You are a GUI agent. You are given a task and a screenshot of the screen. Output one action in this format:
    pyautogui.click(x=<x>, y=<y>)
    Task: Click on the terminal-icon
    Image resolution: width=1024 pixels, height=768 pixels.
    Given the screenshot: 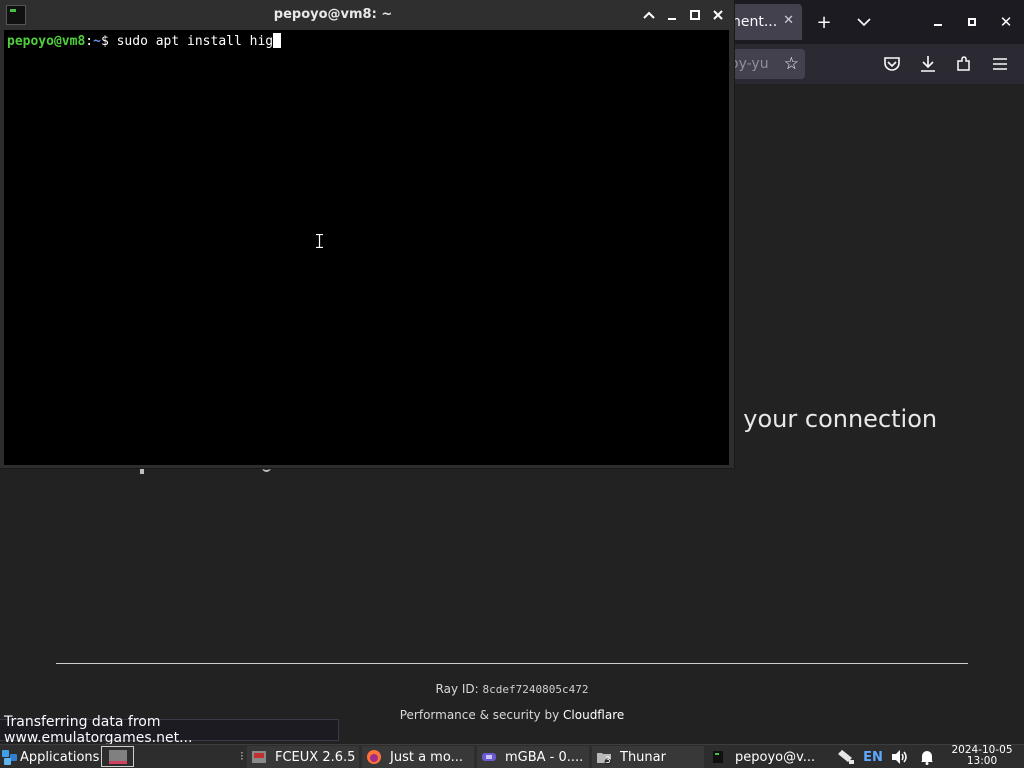 What is the action you would take?
    pyautogui.click(x=719, y=757)
    